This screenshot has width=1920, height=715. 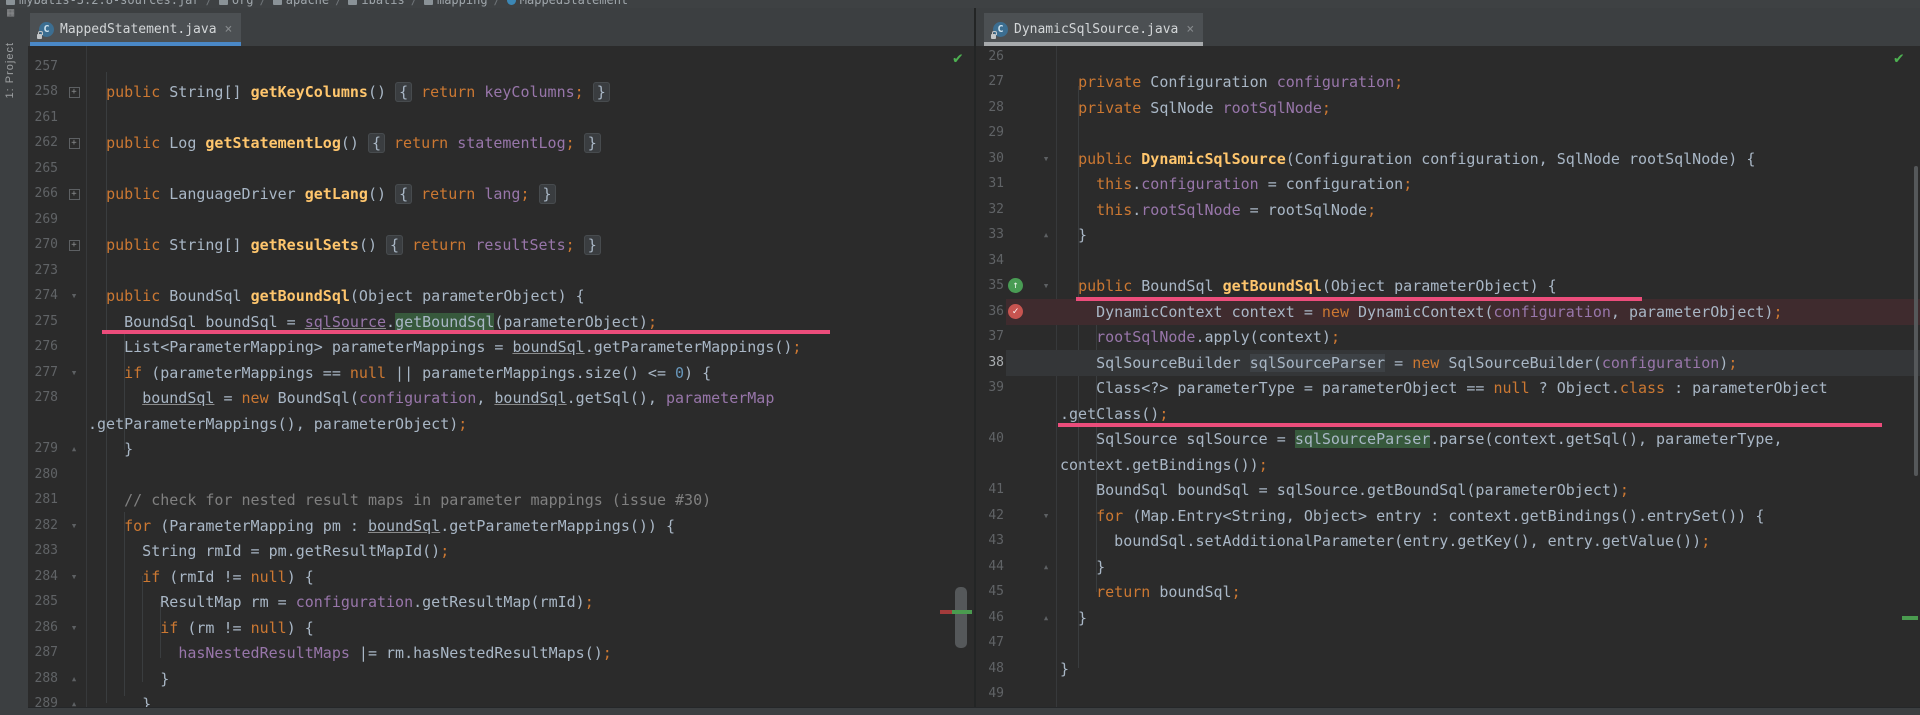 What do you see at coordinates (991, 694) in the screenshot?
I see `line-number: 49` at bounding box center [991, 694].